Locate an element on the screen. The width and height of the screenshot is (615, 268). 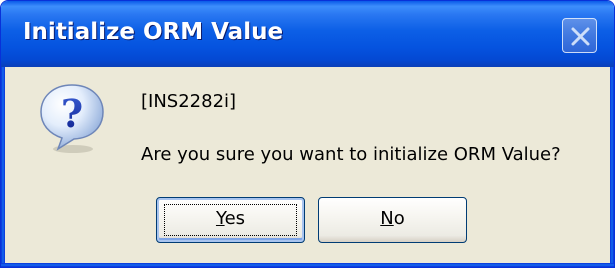
window-frame-left is located at coordinates (3, 167).